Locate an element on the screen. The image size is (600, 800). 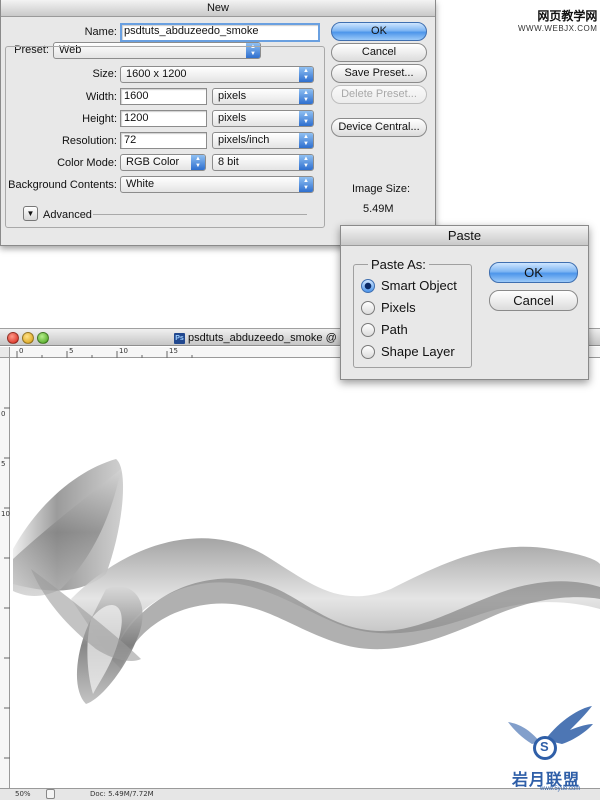
minimize-icon is located at coordinates (28, 338).